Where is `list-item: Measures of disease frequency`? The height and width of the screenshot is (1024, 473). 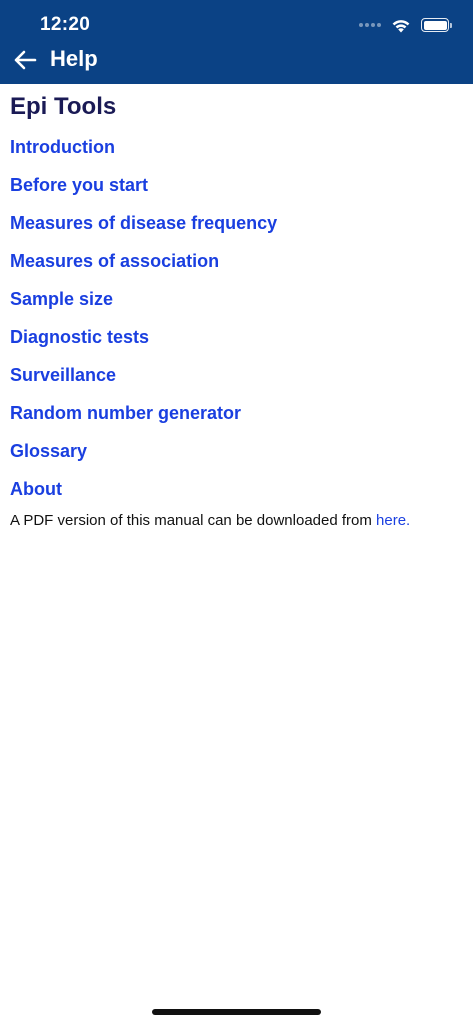
list-item: Measures of disease frequency is located at coordinates (237, 223).